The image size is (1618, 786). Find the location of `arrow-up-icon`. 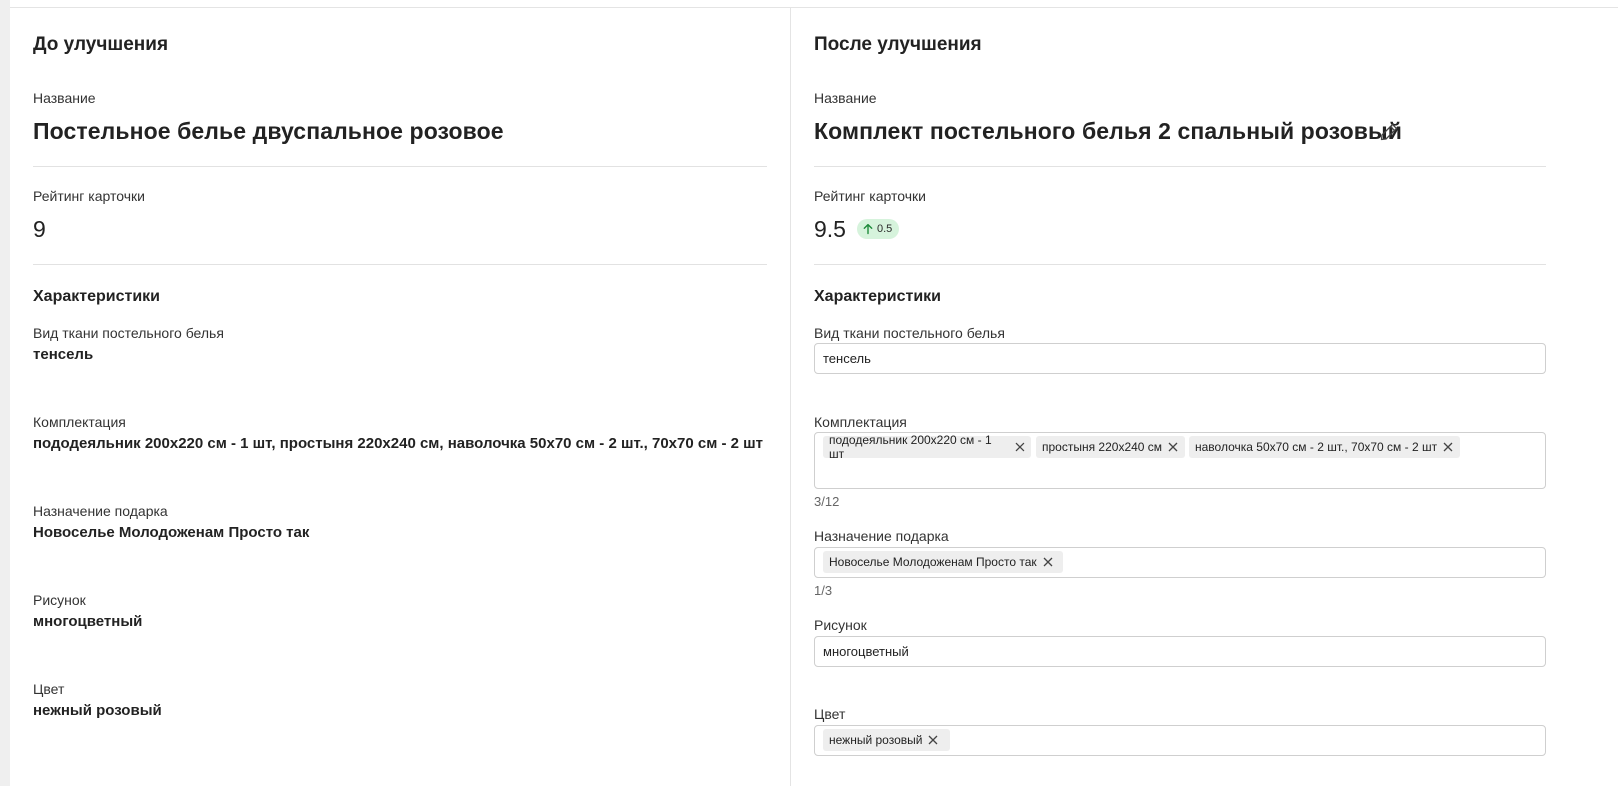

arrow-up-icon is located at coordinates (868, 229).